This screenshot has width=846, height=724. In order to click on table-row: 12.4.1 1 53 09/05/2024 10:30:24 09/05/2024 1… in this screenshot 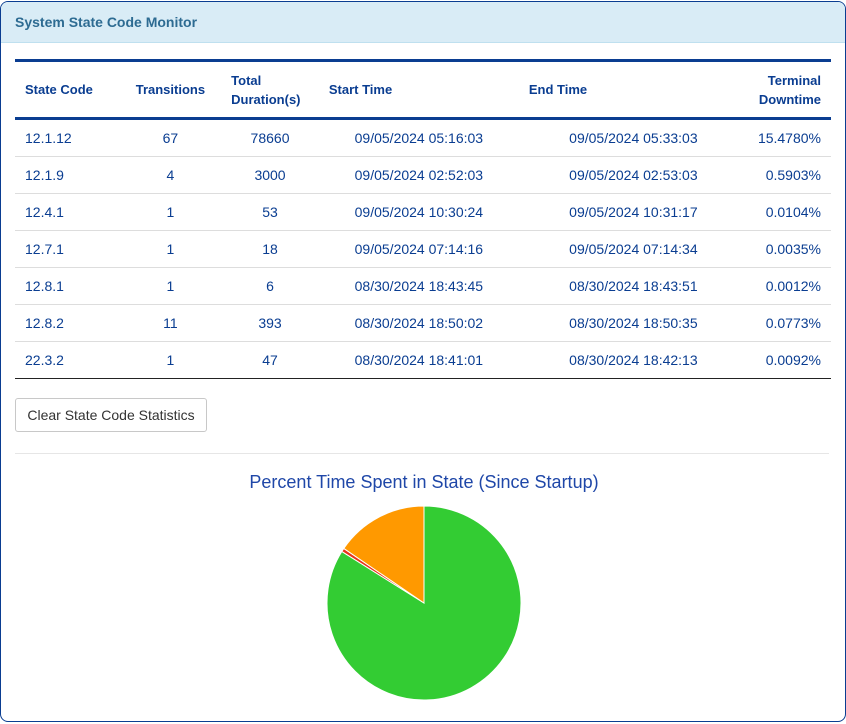, I will do `click(423, 212)`.